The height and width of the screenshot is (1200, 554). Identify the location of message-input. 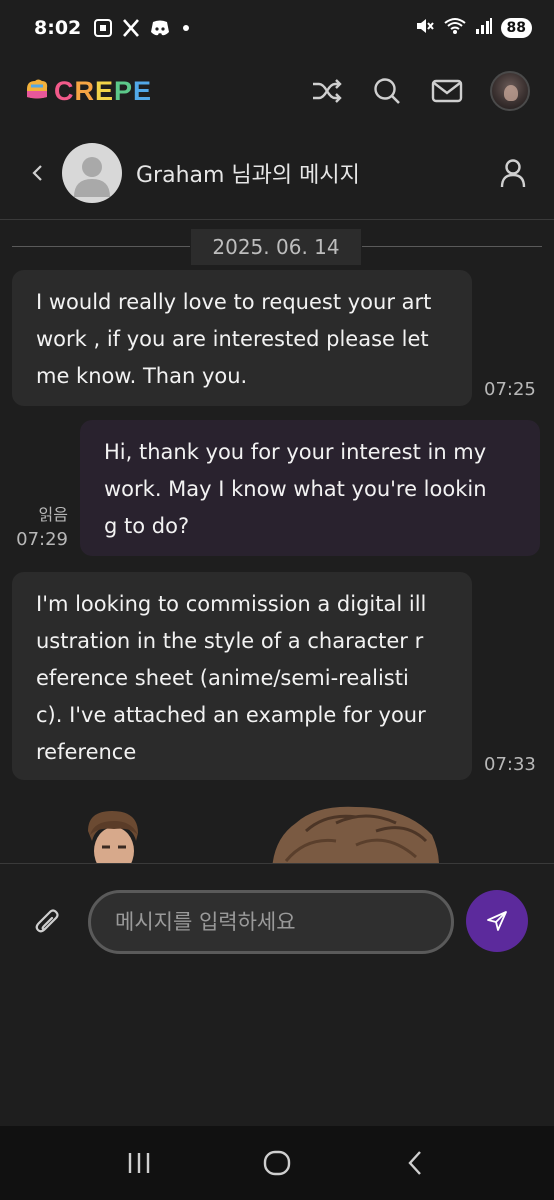
(271, 922).